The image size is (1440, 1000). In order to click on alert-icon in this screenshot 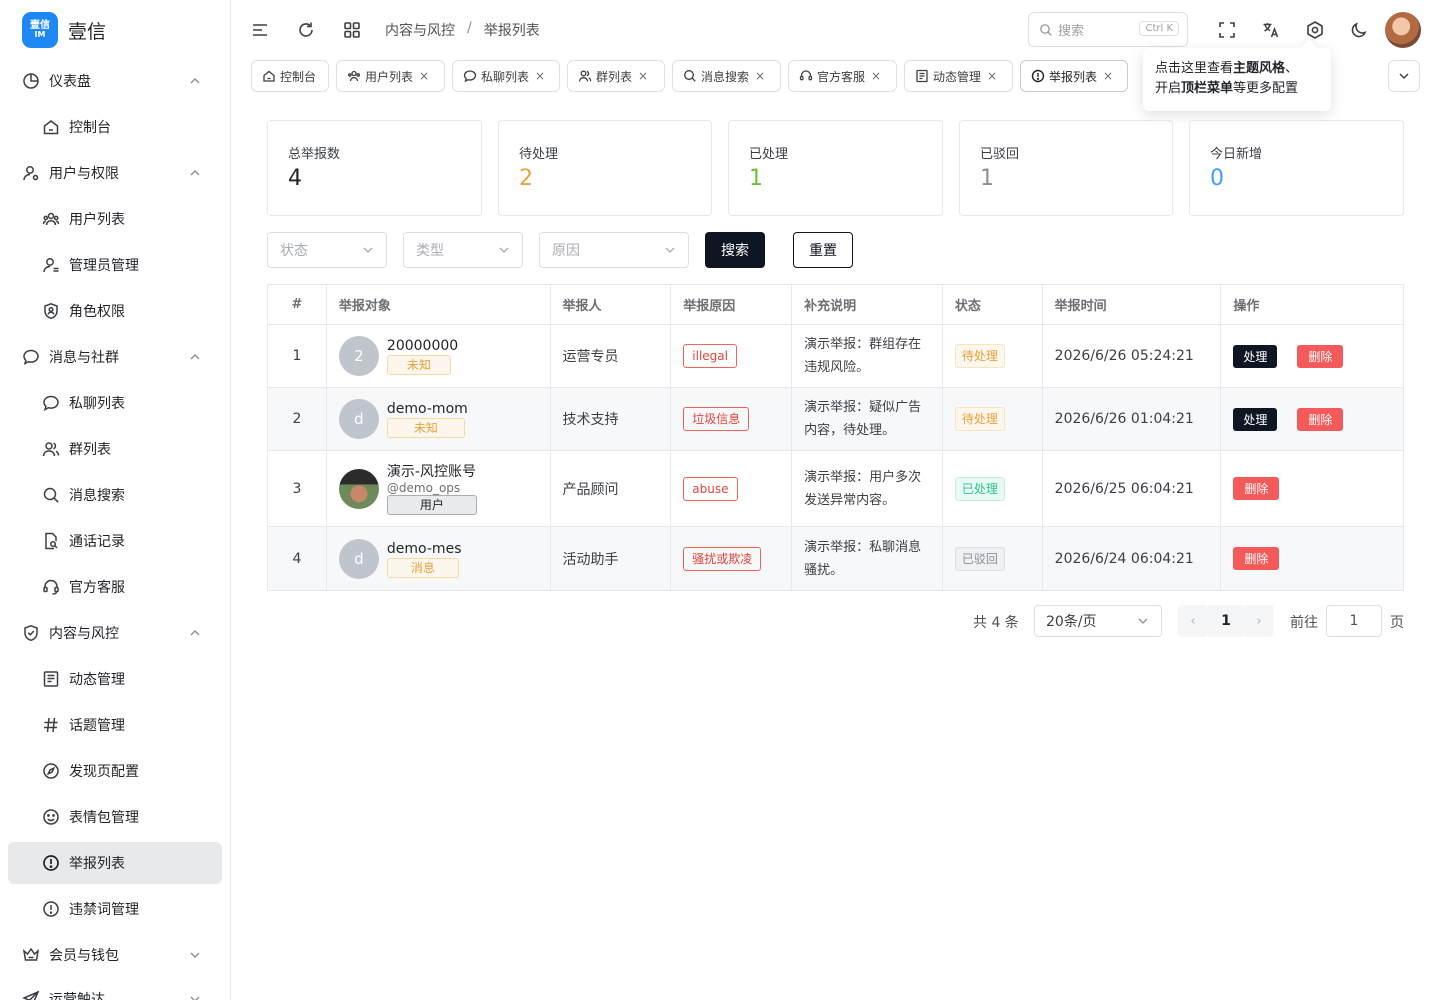, I will do `click(1038, 76)`.